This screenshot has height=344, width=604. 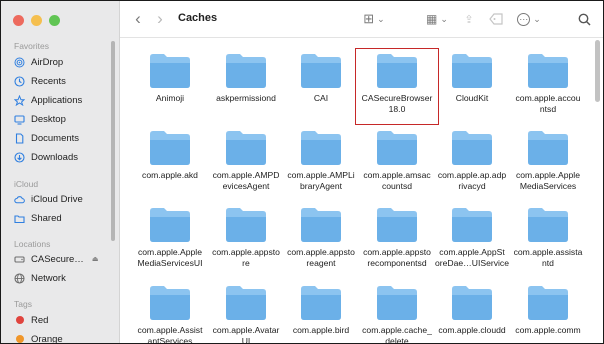 I want to click on sidebar-item-applications: Applications, so click(x=64, y=100).